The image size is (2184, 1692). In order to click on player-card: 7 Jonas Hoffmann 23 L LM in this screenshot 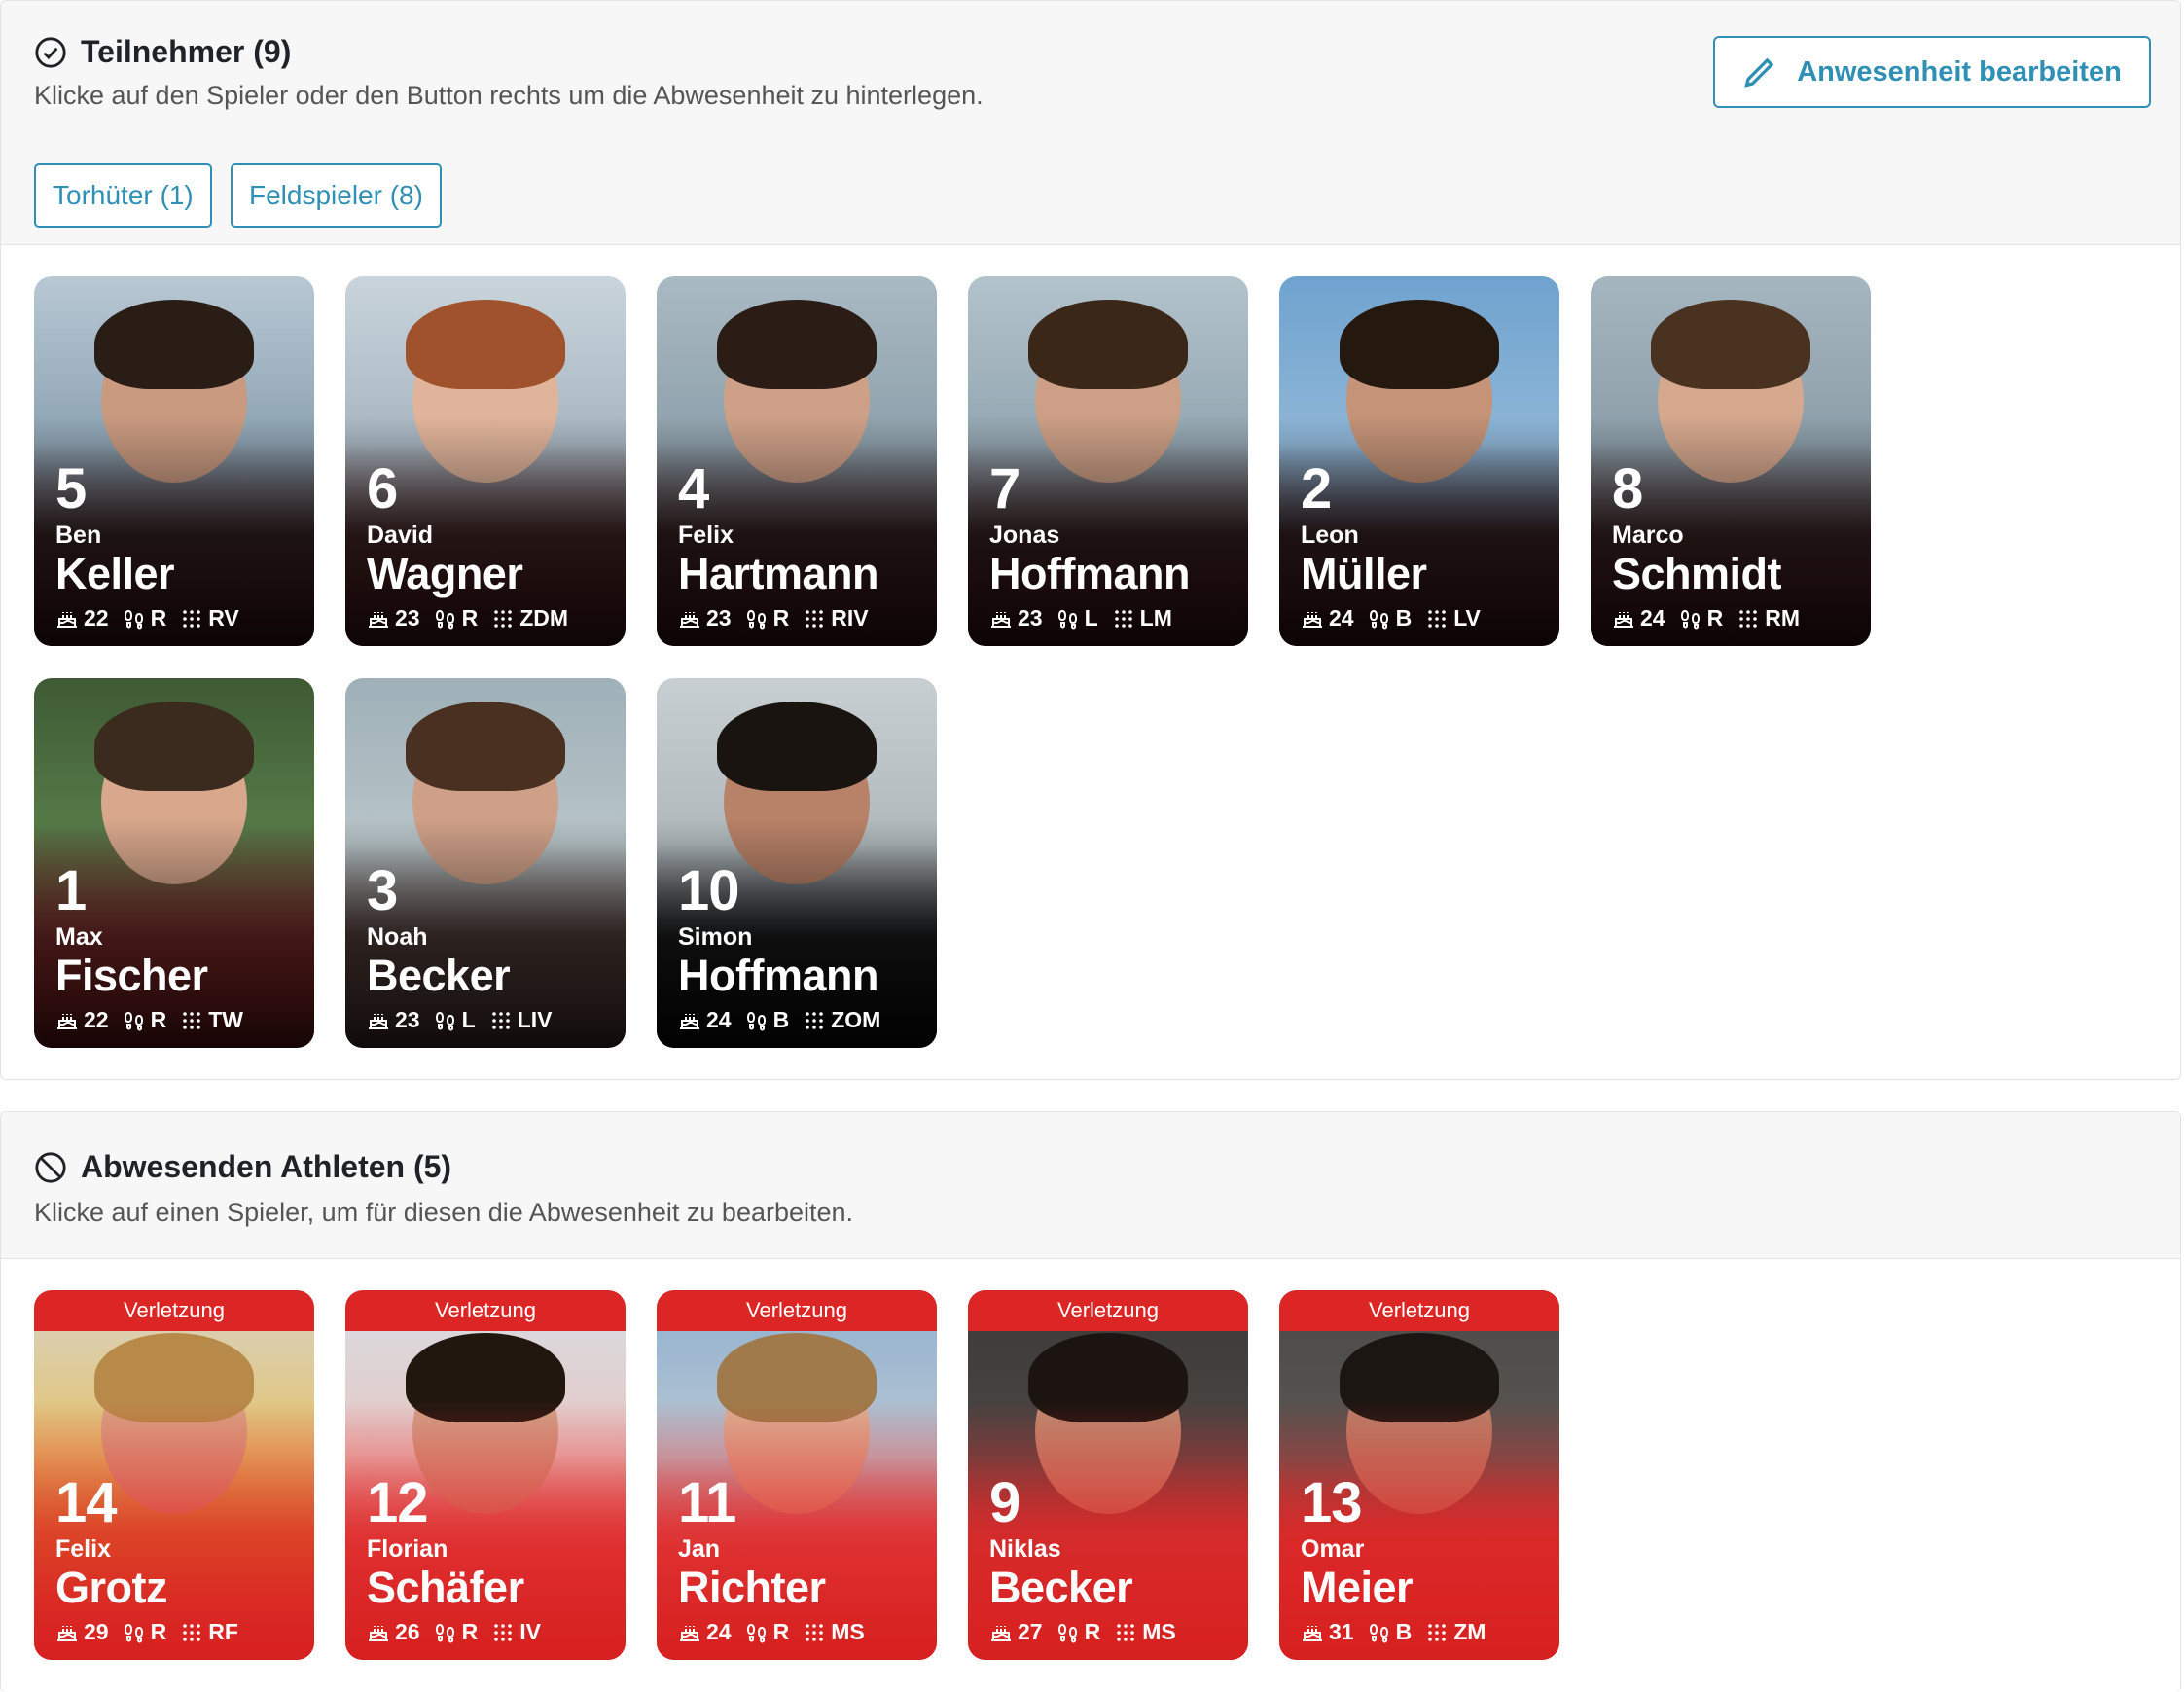, I will do `click(1108, 461)`.